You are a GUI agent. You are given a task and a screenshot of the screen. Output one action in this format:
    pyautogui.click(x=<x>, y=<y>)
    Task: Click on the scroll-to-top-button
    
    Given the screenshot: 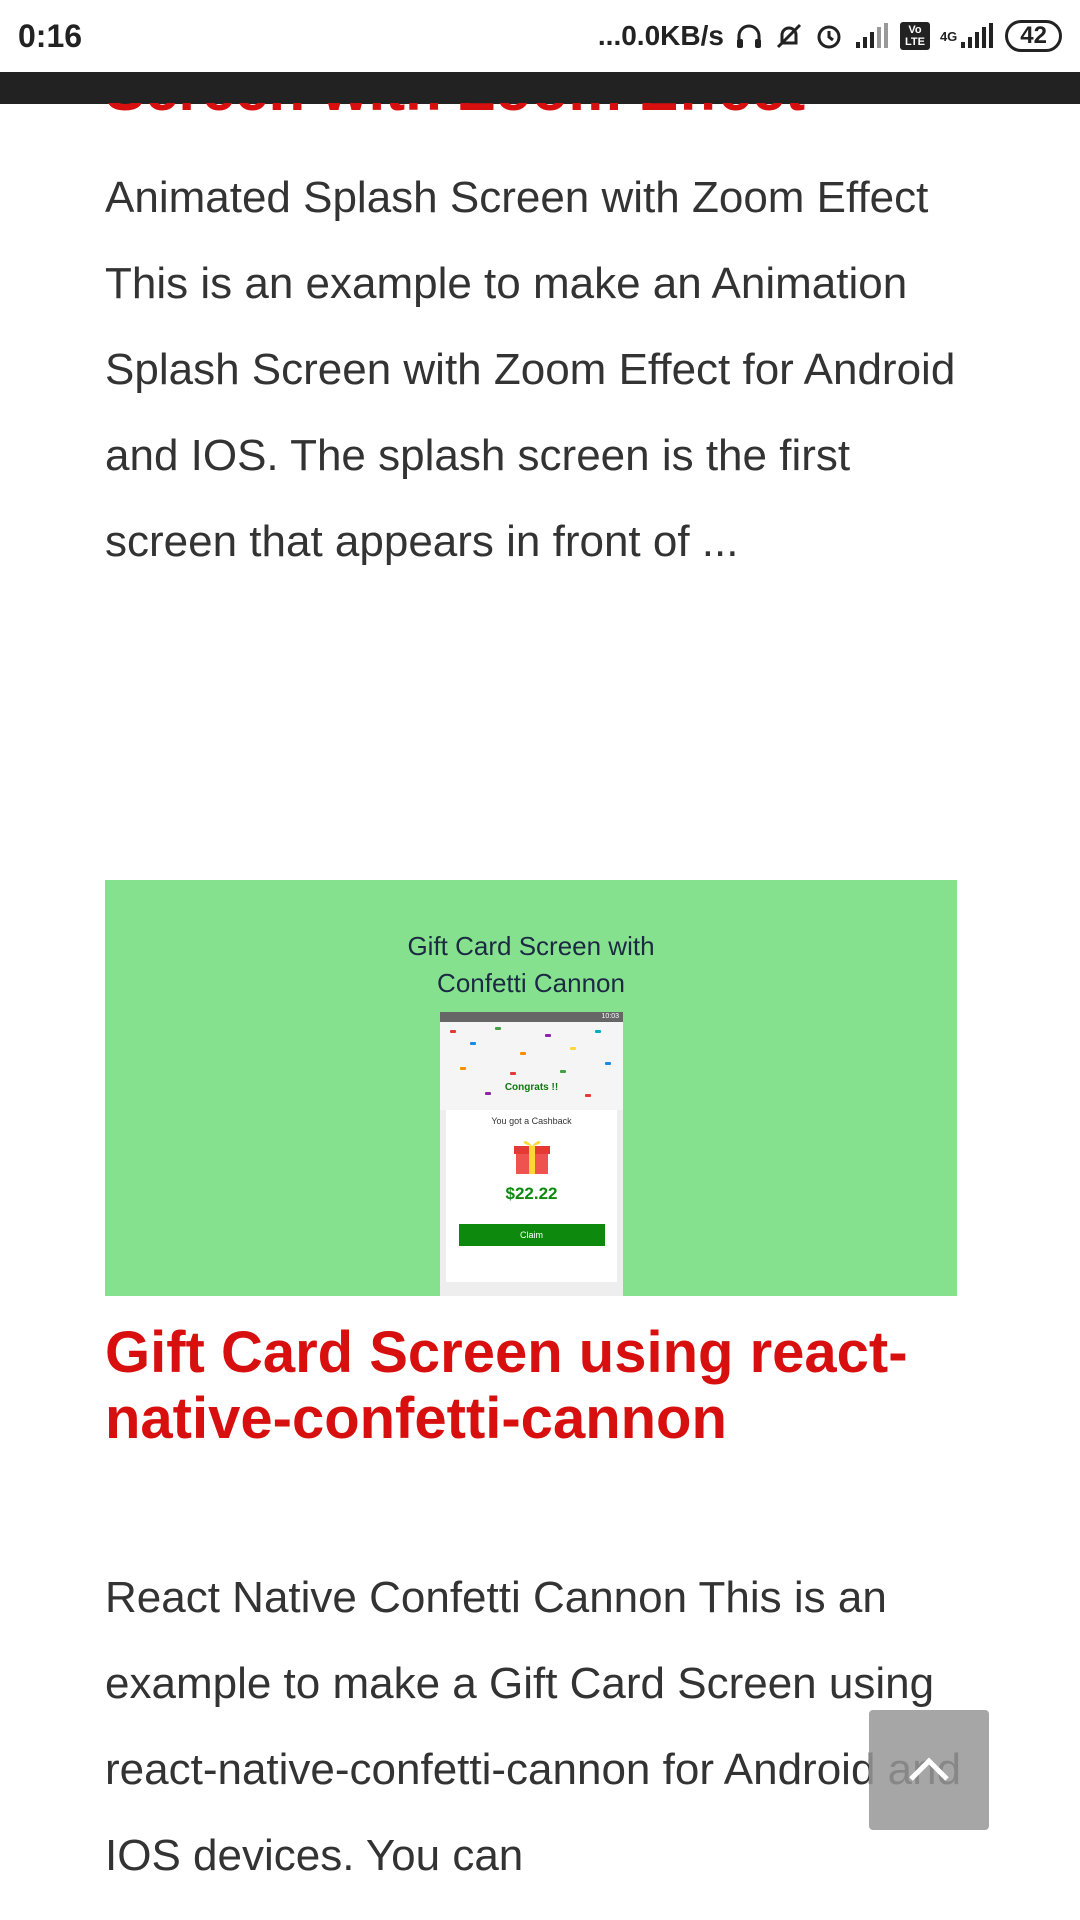 What is the action you would take?
    pyautogui.click(x=929, y=1770)
    